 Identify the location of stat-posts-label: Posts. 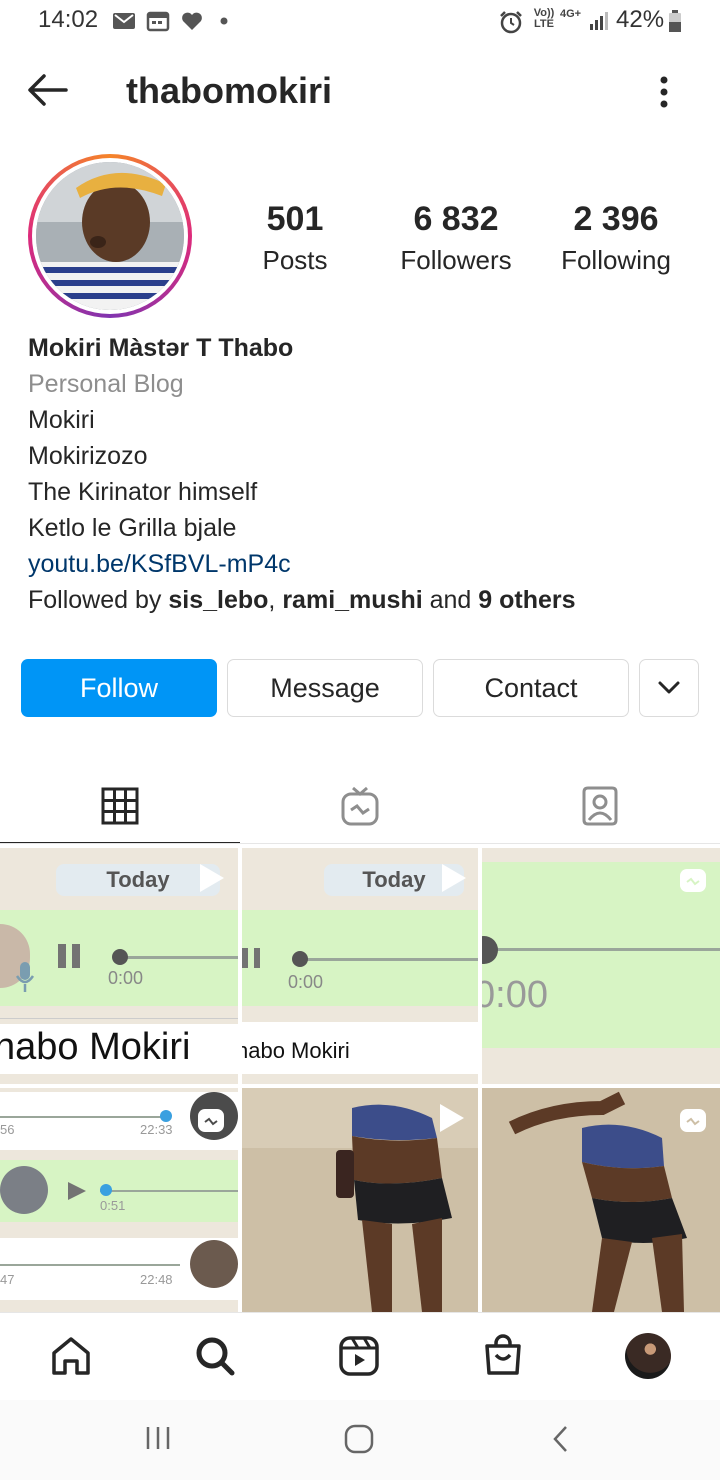
(295, 260).